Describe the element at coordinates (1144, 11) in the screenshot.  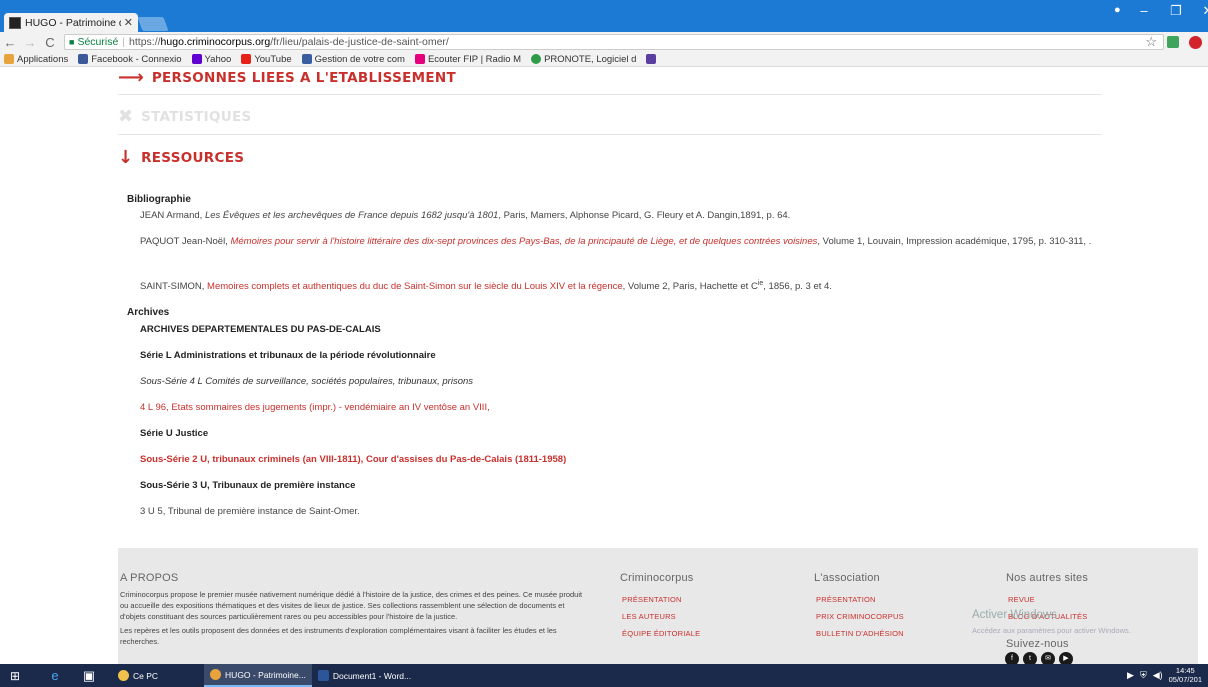
I see `minimize-icon: –` at that location.